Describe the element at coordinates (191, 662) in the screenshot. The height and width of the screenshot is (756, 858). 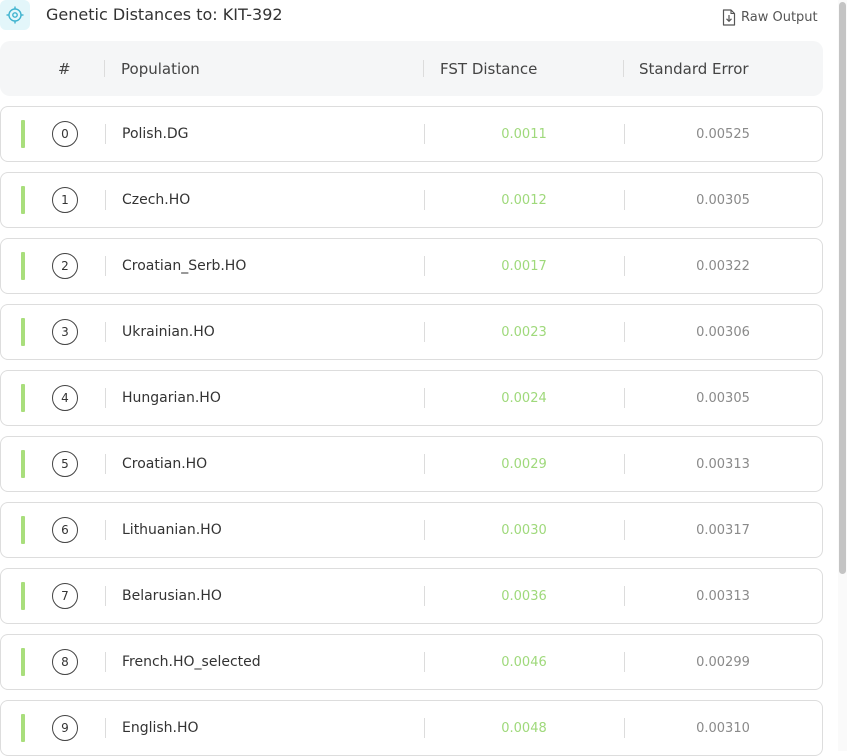
I see `population-name: French.HO_selected` at that location.